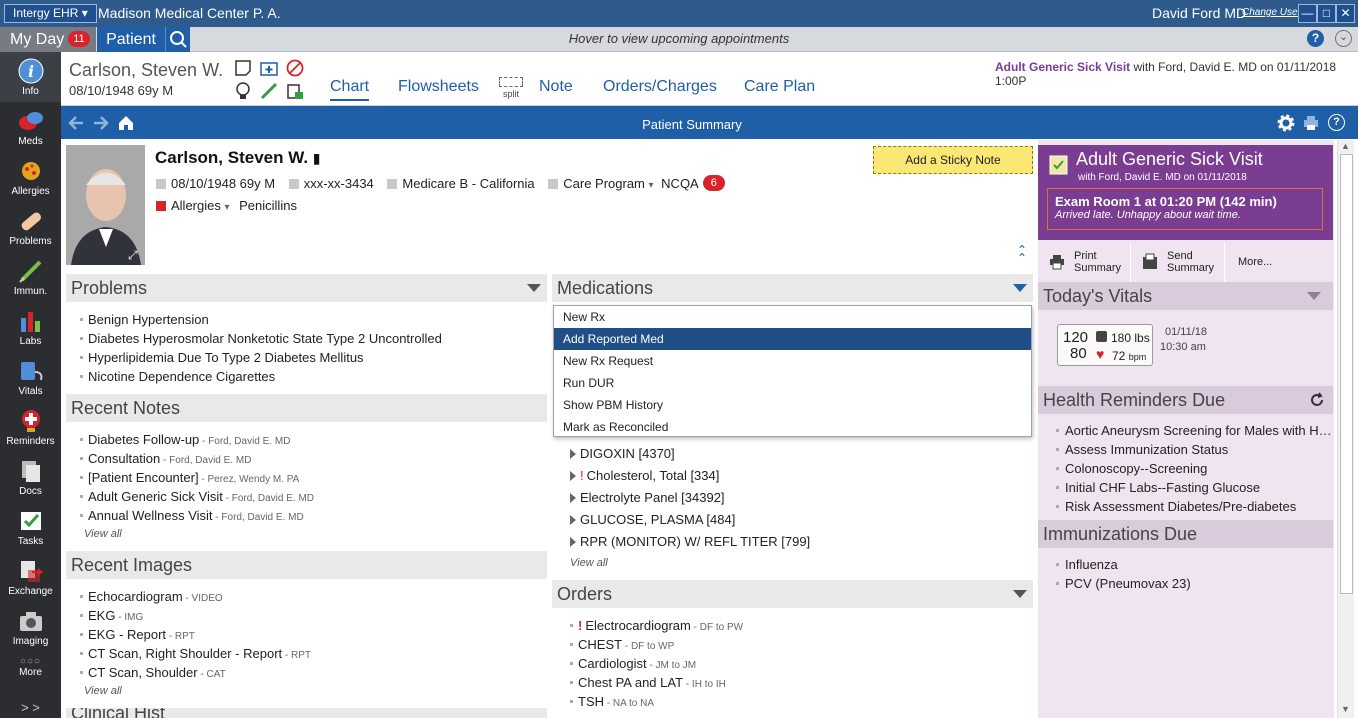  What do you see at coordinates (1346, 374) in the screenshot?
I see `scrollbar-thumb` at bounding box center [1346, 374].